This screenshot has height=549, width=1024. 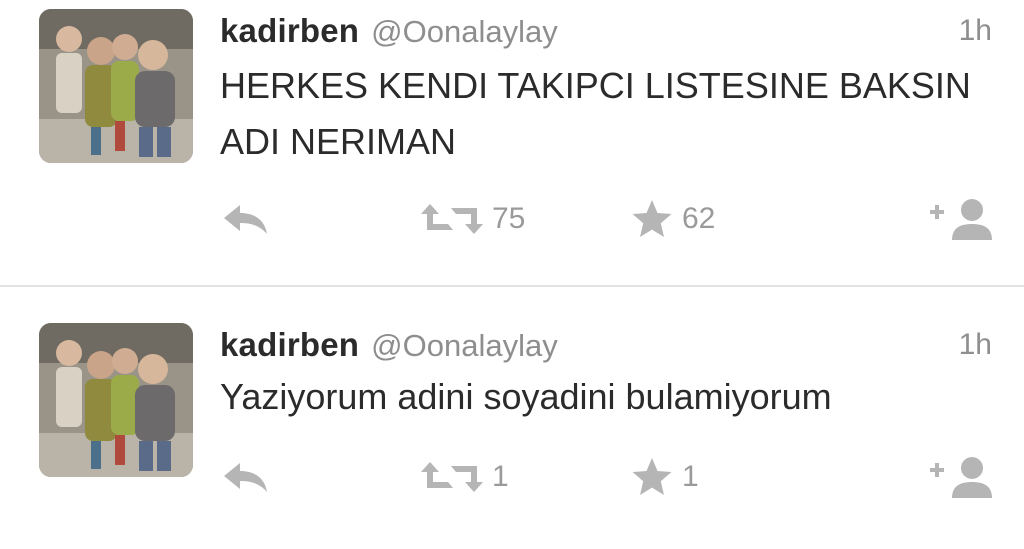 I want to click on retweet-count: 75, so click(x=509, y=218).